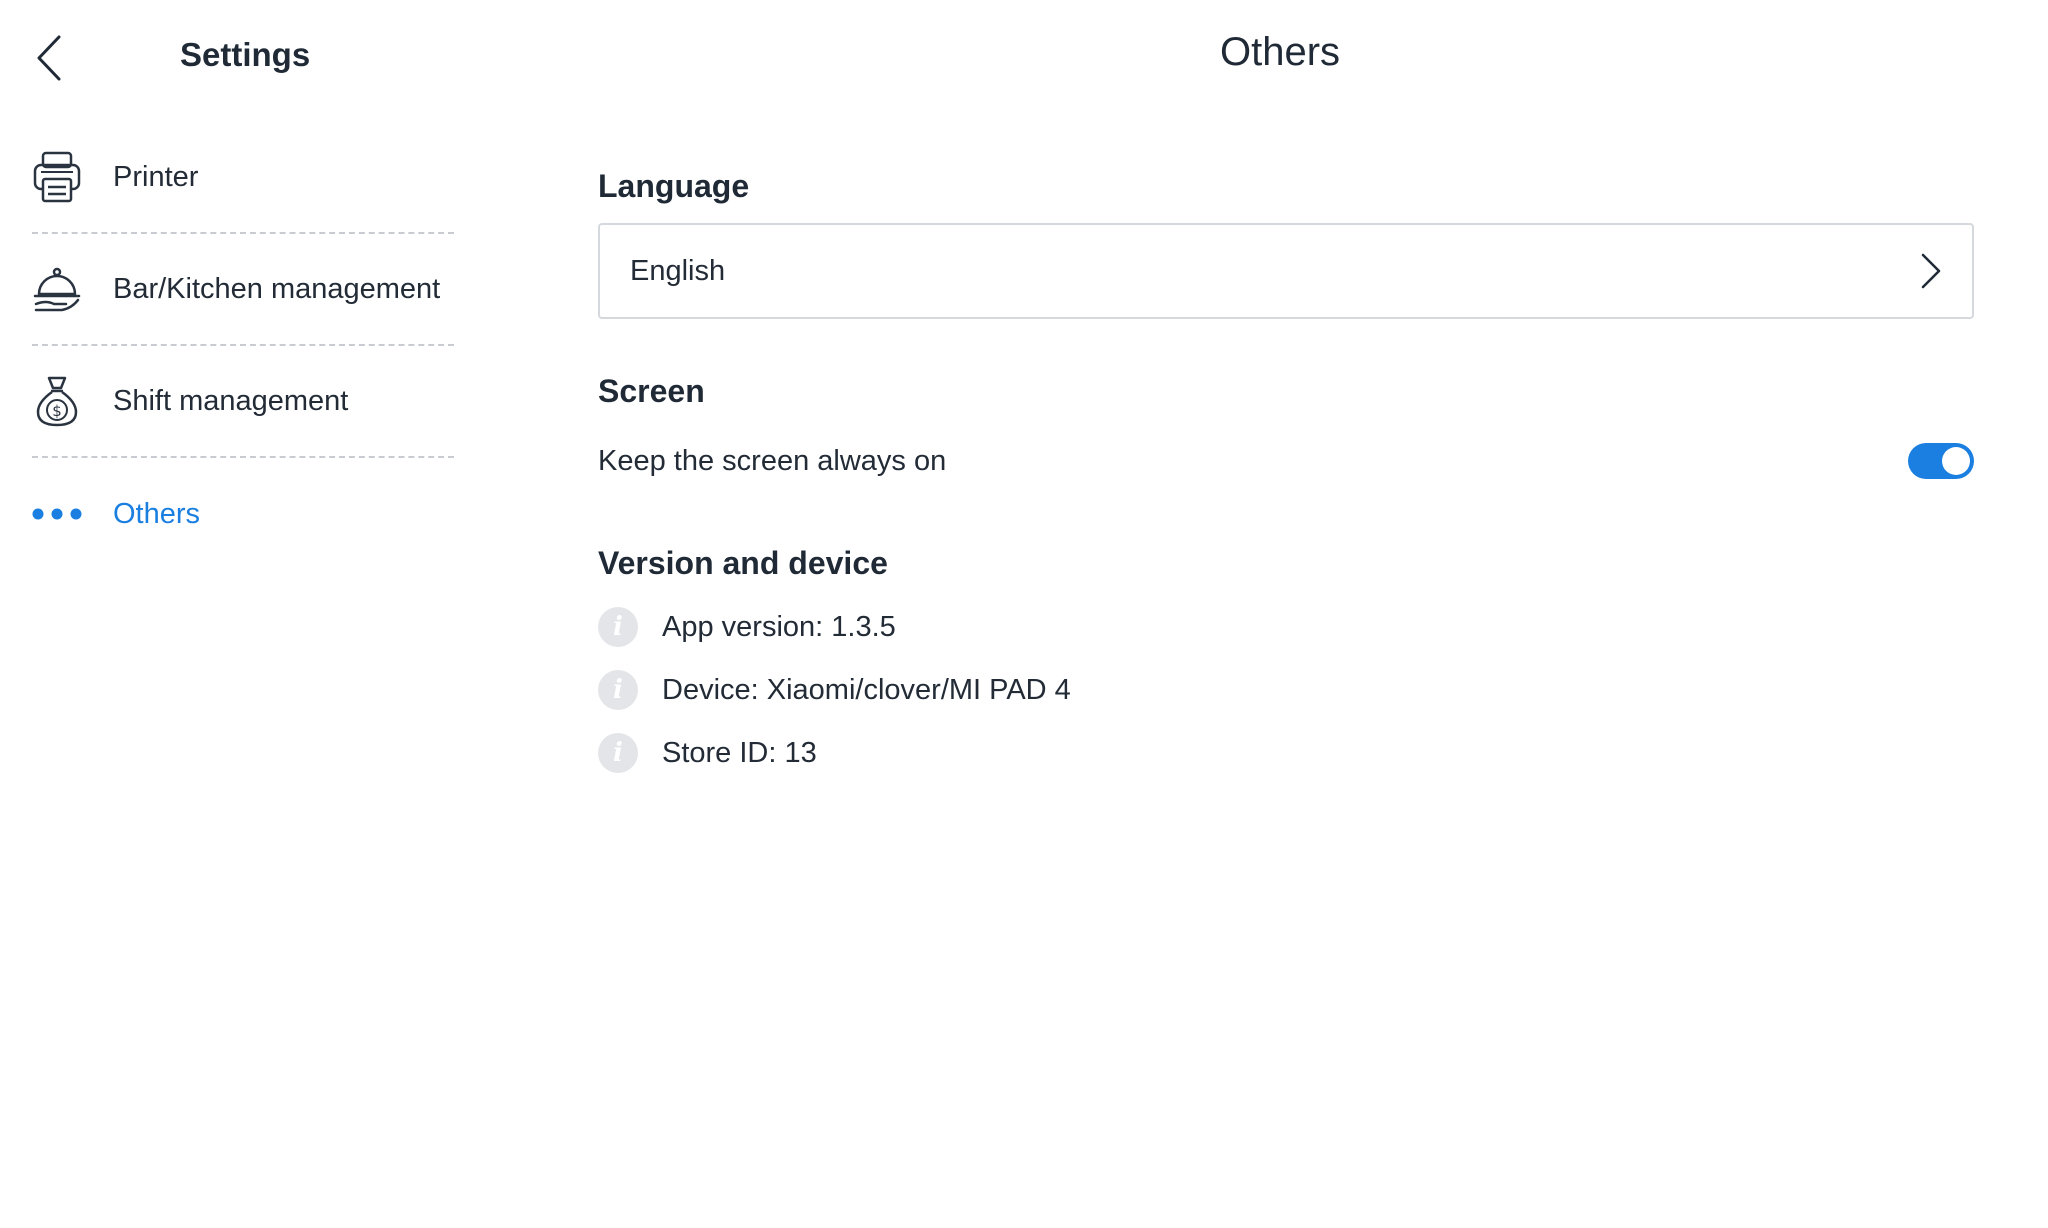 Image resolution: width=2048 pixels, height=1228 pixels. I want to click on back-button, so click(50, 58).